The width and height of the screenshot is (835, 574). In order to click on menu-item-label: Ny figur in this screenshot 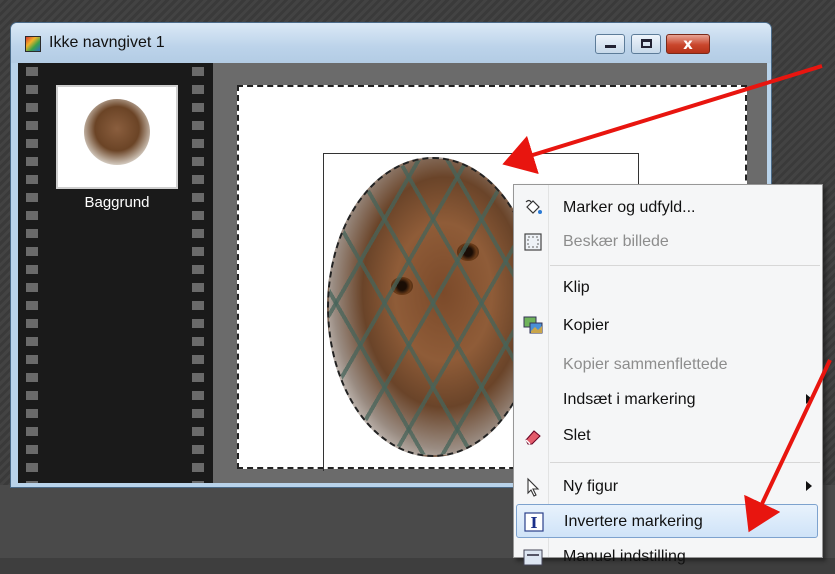, I will do `click(591, 486)`.